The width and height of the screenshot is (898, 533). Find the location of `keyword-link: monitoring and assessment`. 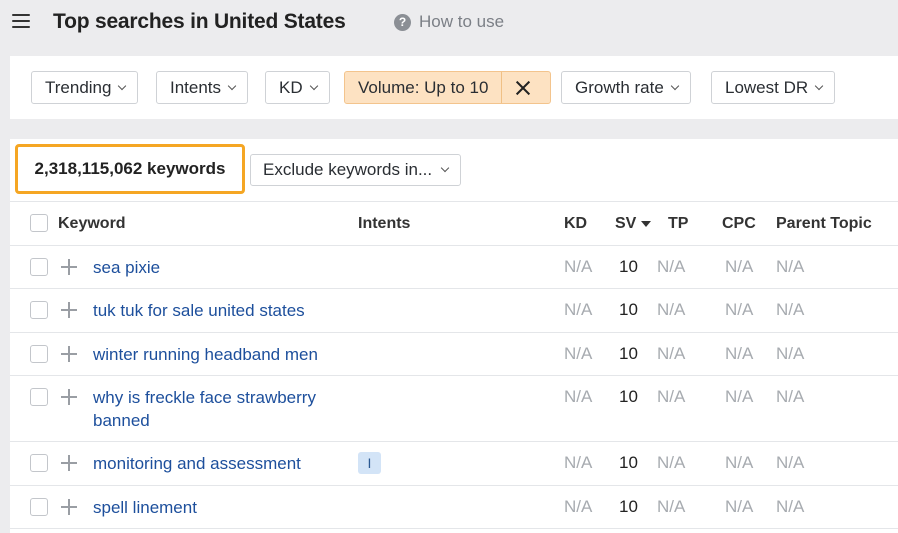

keyword-link: monitoring and assessment is located at coordinates (223, 463).